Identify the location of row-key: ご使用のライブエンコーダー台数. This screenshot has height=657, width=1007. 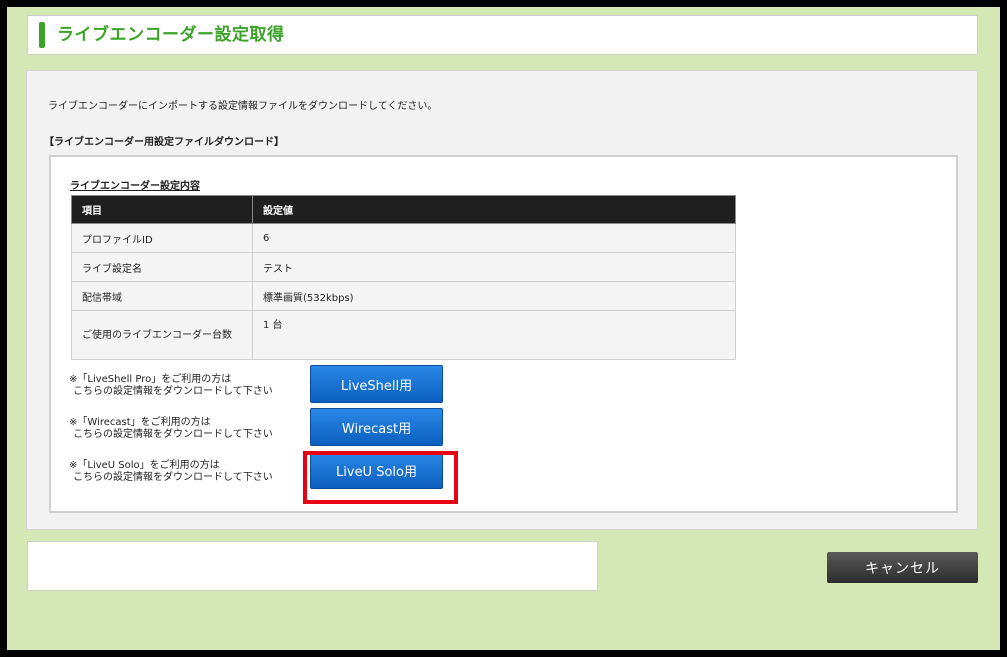
(162, 335).